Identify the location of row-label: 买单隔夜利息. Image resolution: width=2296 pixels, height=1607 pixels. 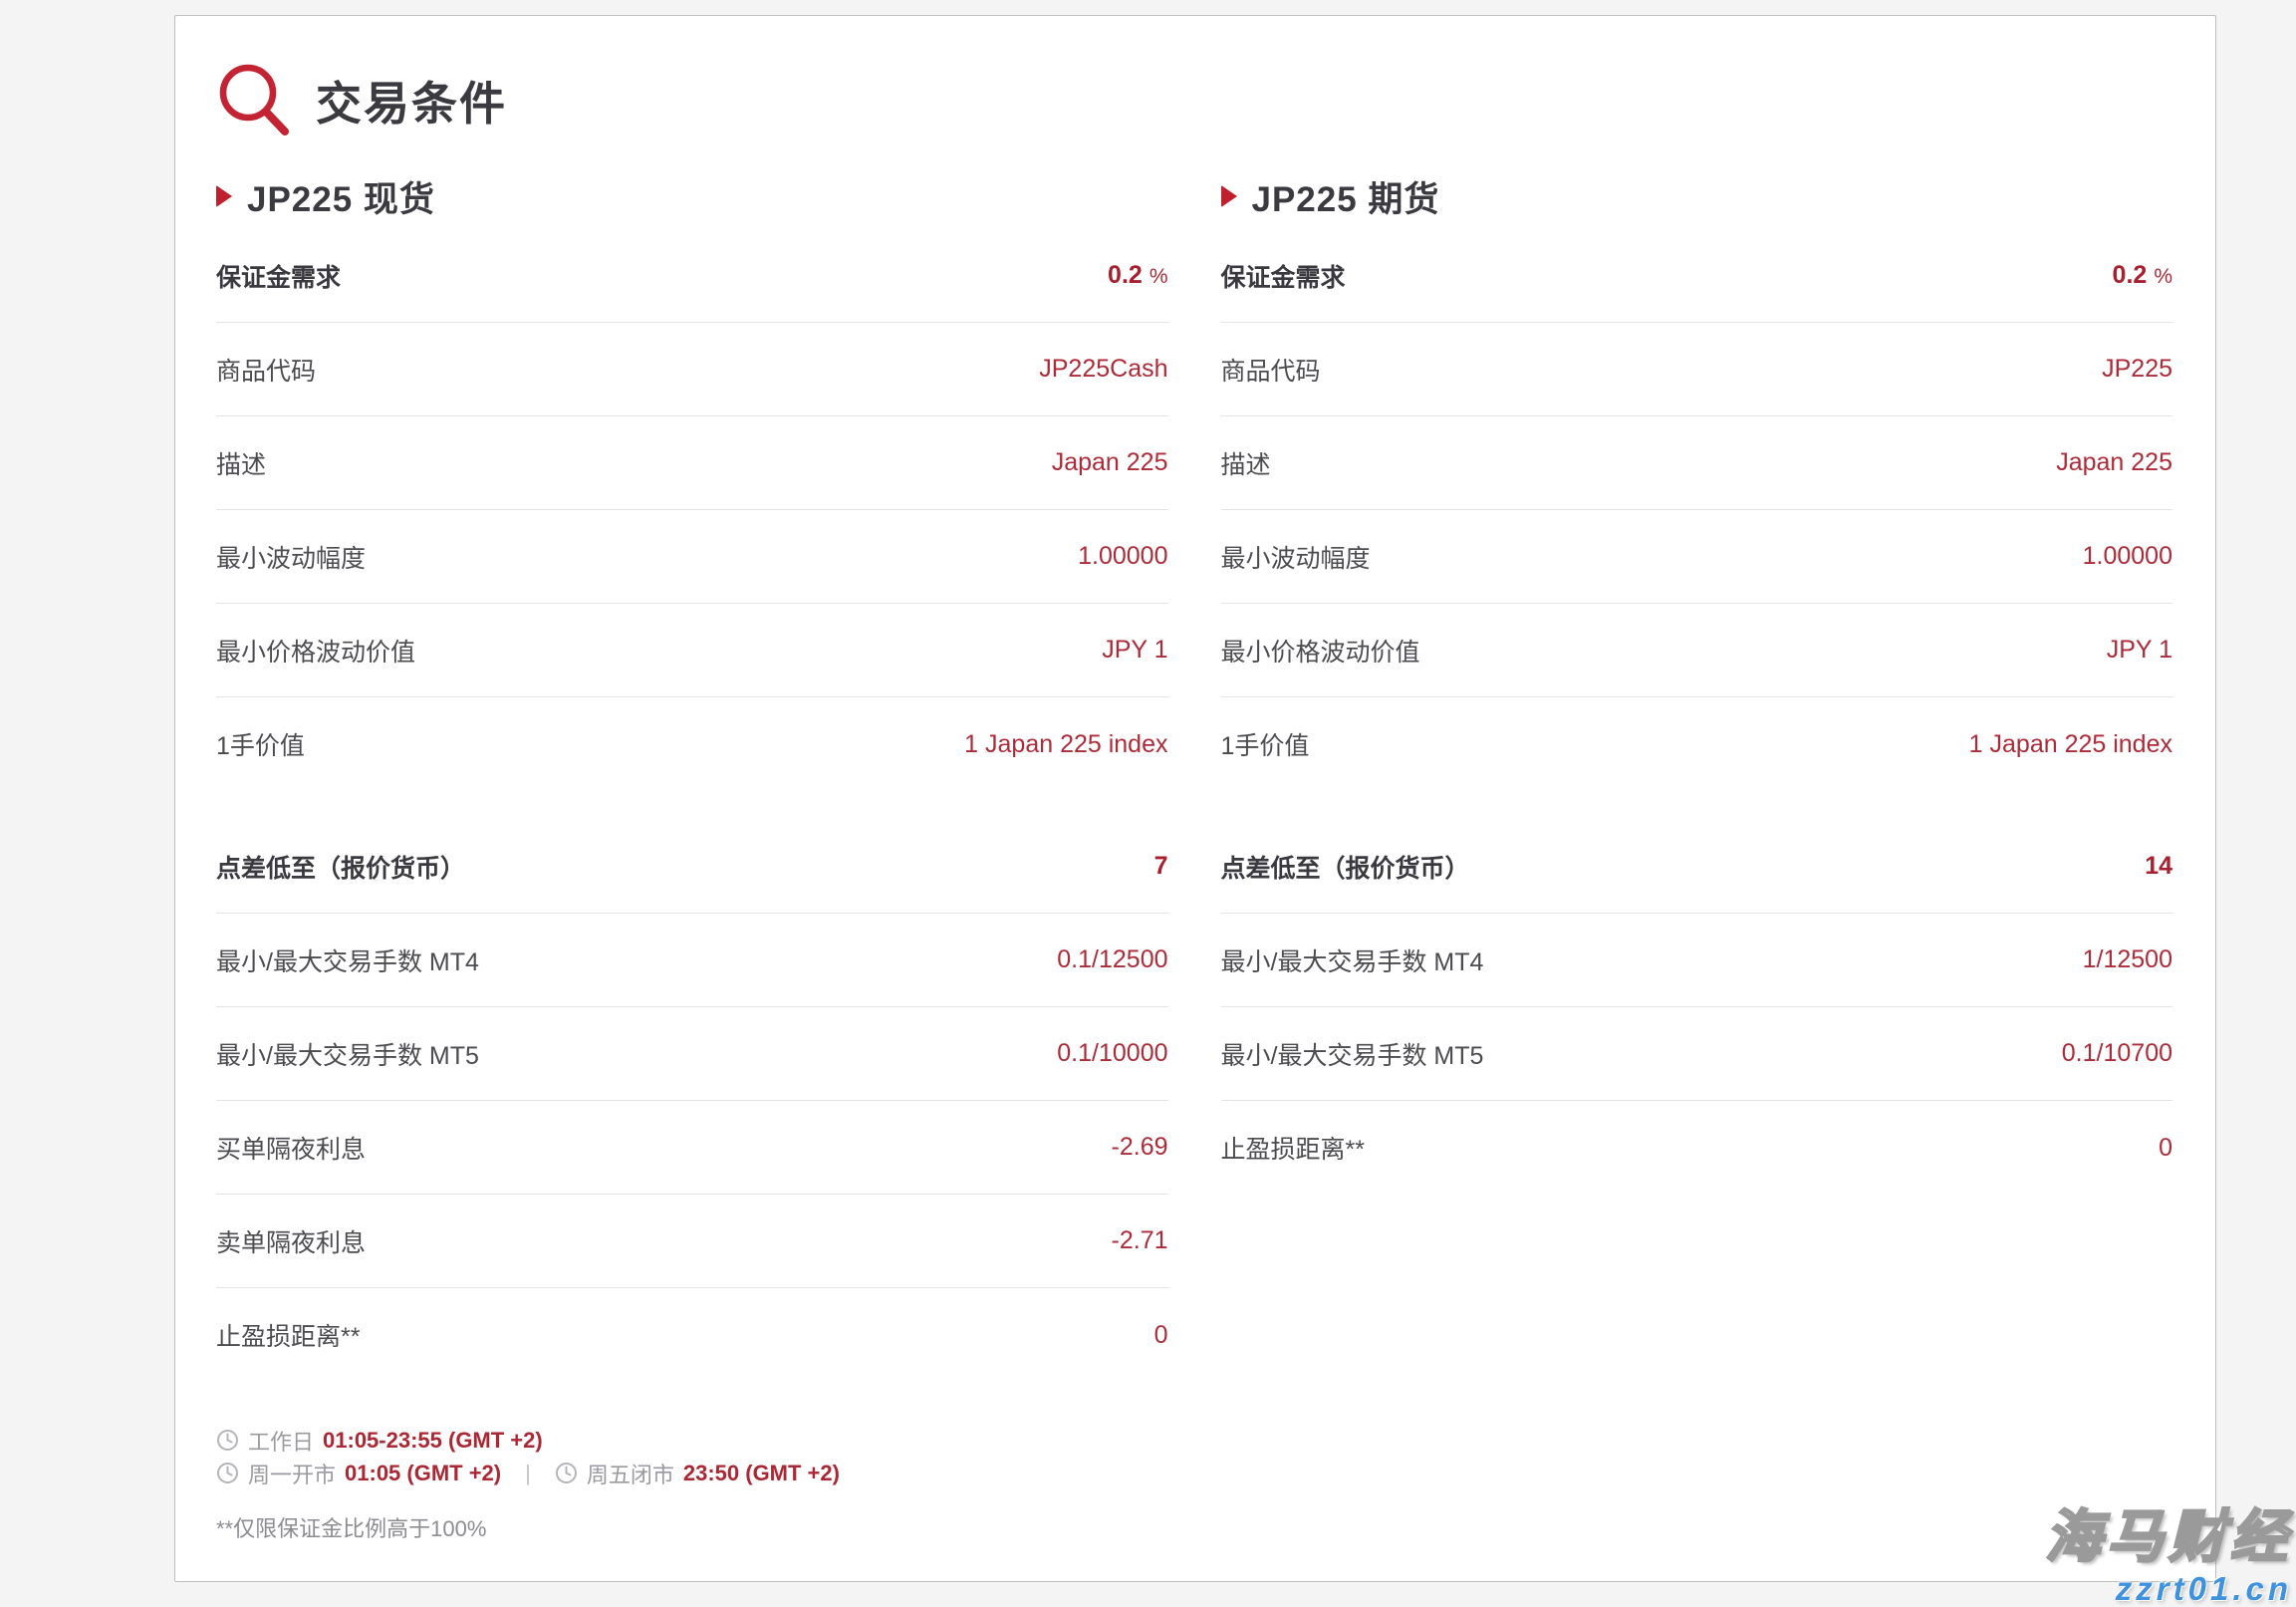
(291, 1149).